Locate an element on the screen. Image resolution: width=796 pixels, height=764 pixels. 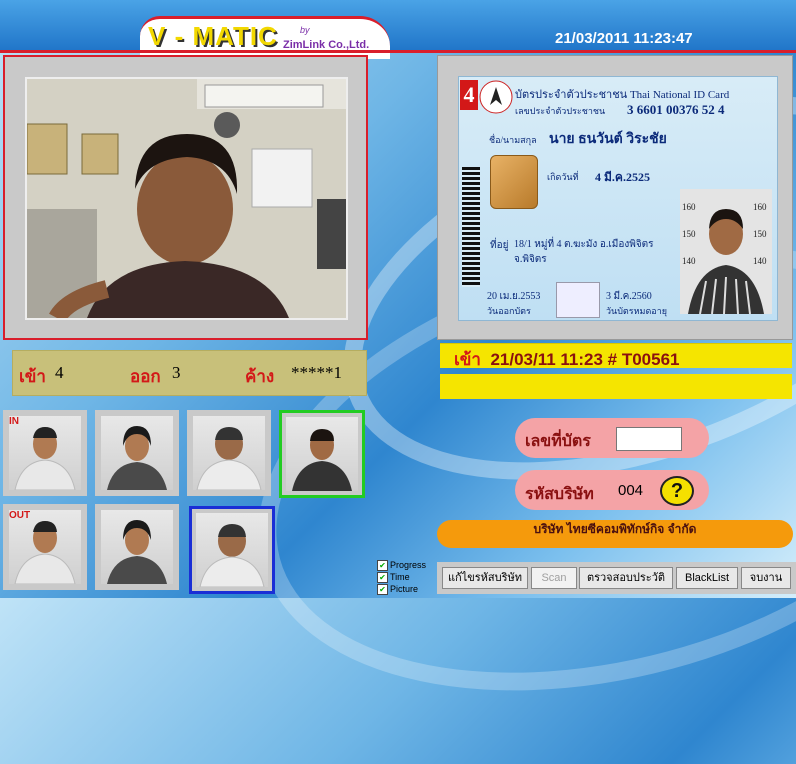
thumbnail-out-3-selected is located at coordinates (232, 550).